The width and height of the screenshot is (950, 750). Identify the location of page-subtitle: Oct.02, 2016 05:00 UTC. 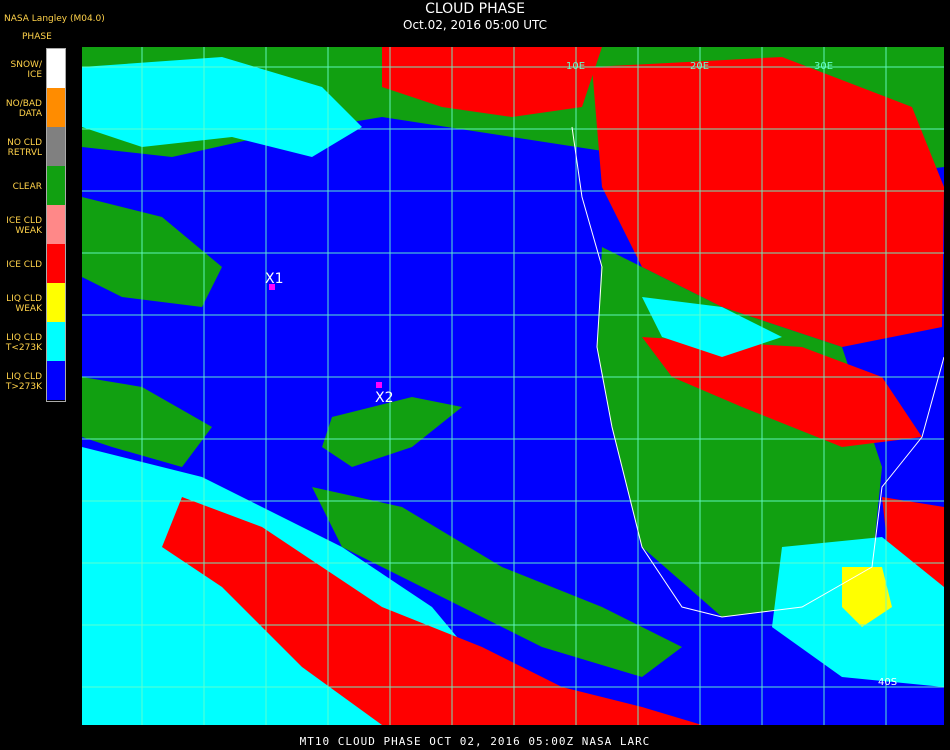
(475, 25).